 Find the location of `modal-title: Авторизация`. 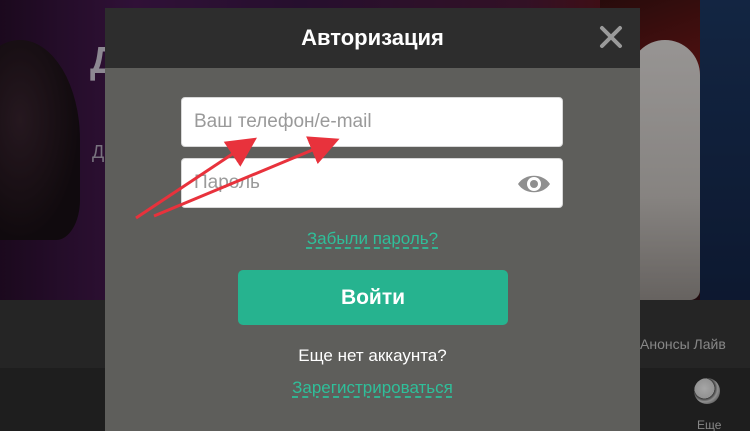

modal-title: Авторизация is located at coordinates (372, 37).